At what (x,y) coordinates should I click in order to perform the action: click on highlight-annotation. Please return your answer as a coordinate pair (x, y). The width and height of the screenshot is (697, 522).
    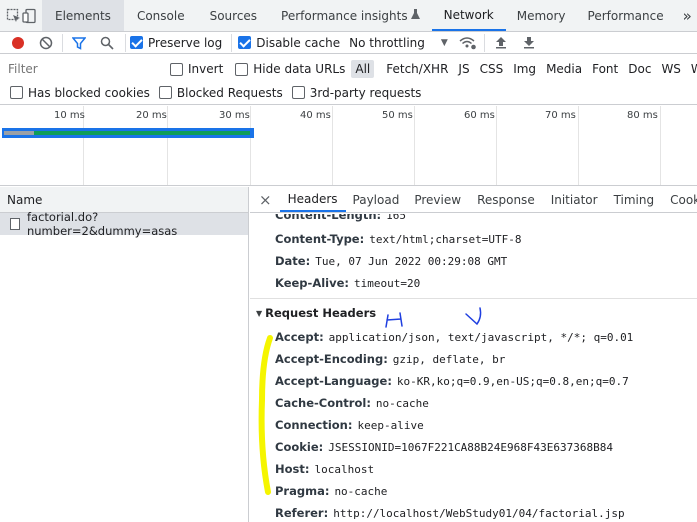
    Looking at the image, I should click on (370, 401).